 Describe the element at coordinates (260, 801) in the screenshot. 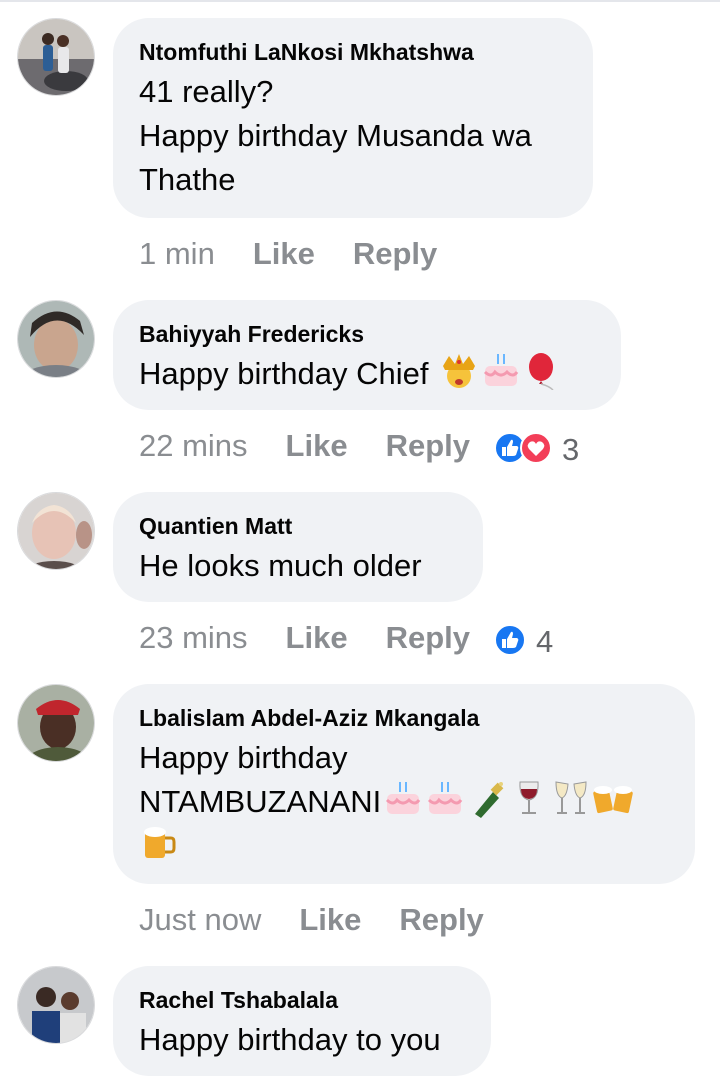

I see `comment-text-content: NTAMBUZANANI` at that location.